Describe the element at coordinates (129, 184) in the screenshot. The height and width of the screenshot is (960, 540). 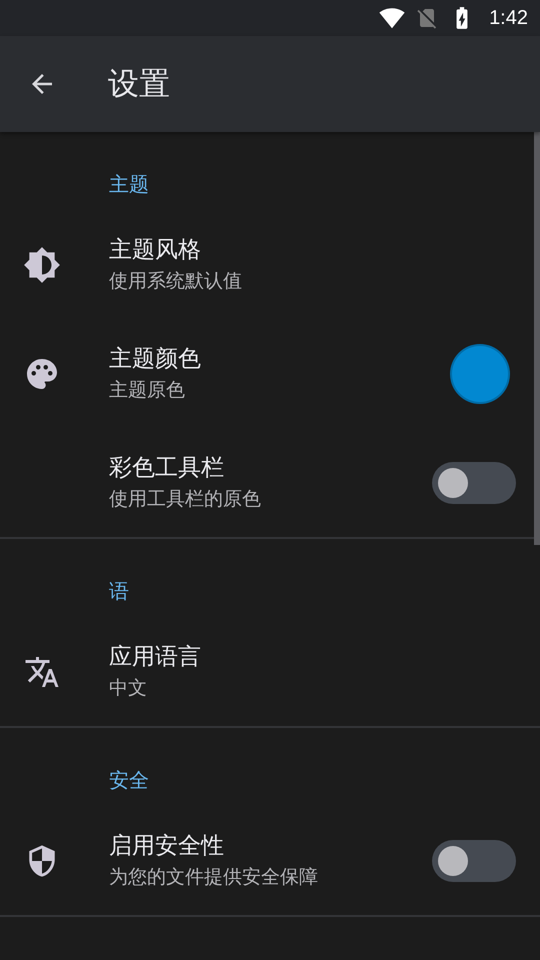
I see `section-header: 主题` at that location.